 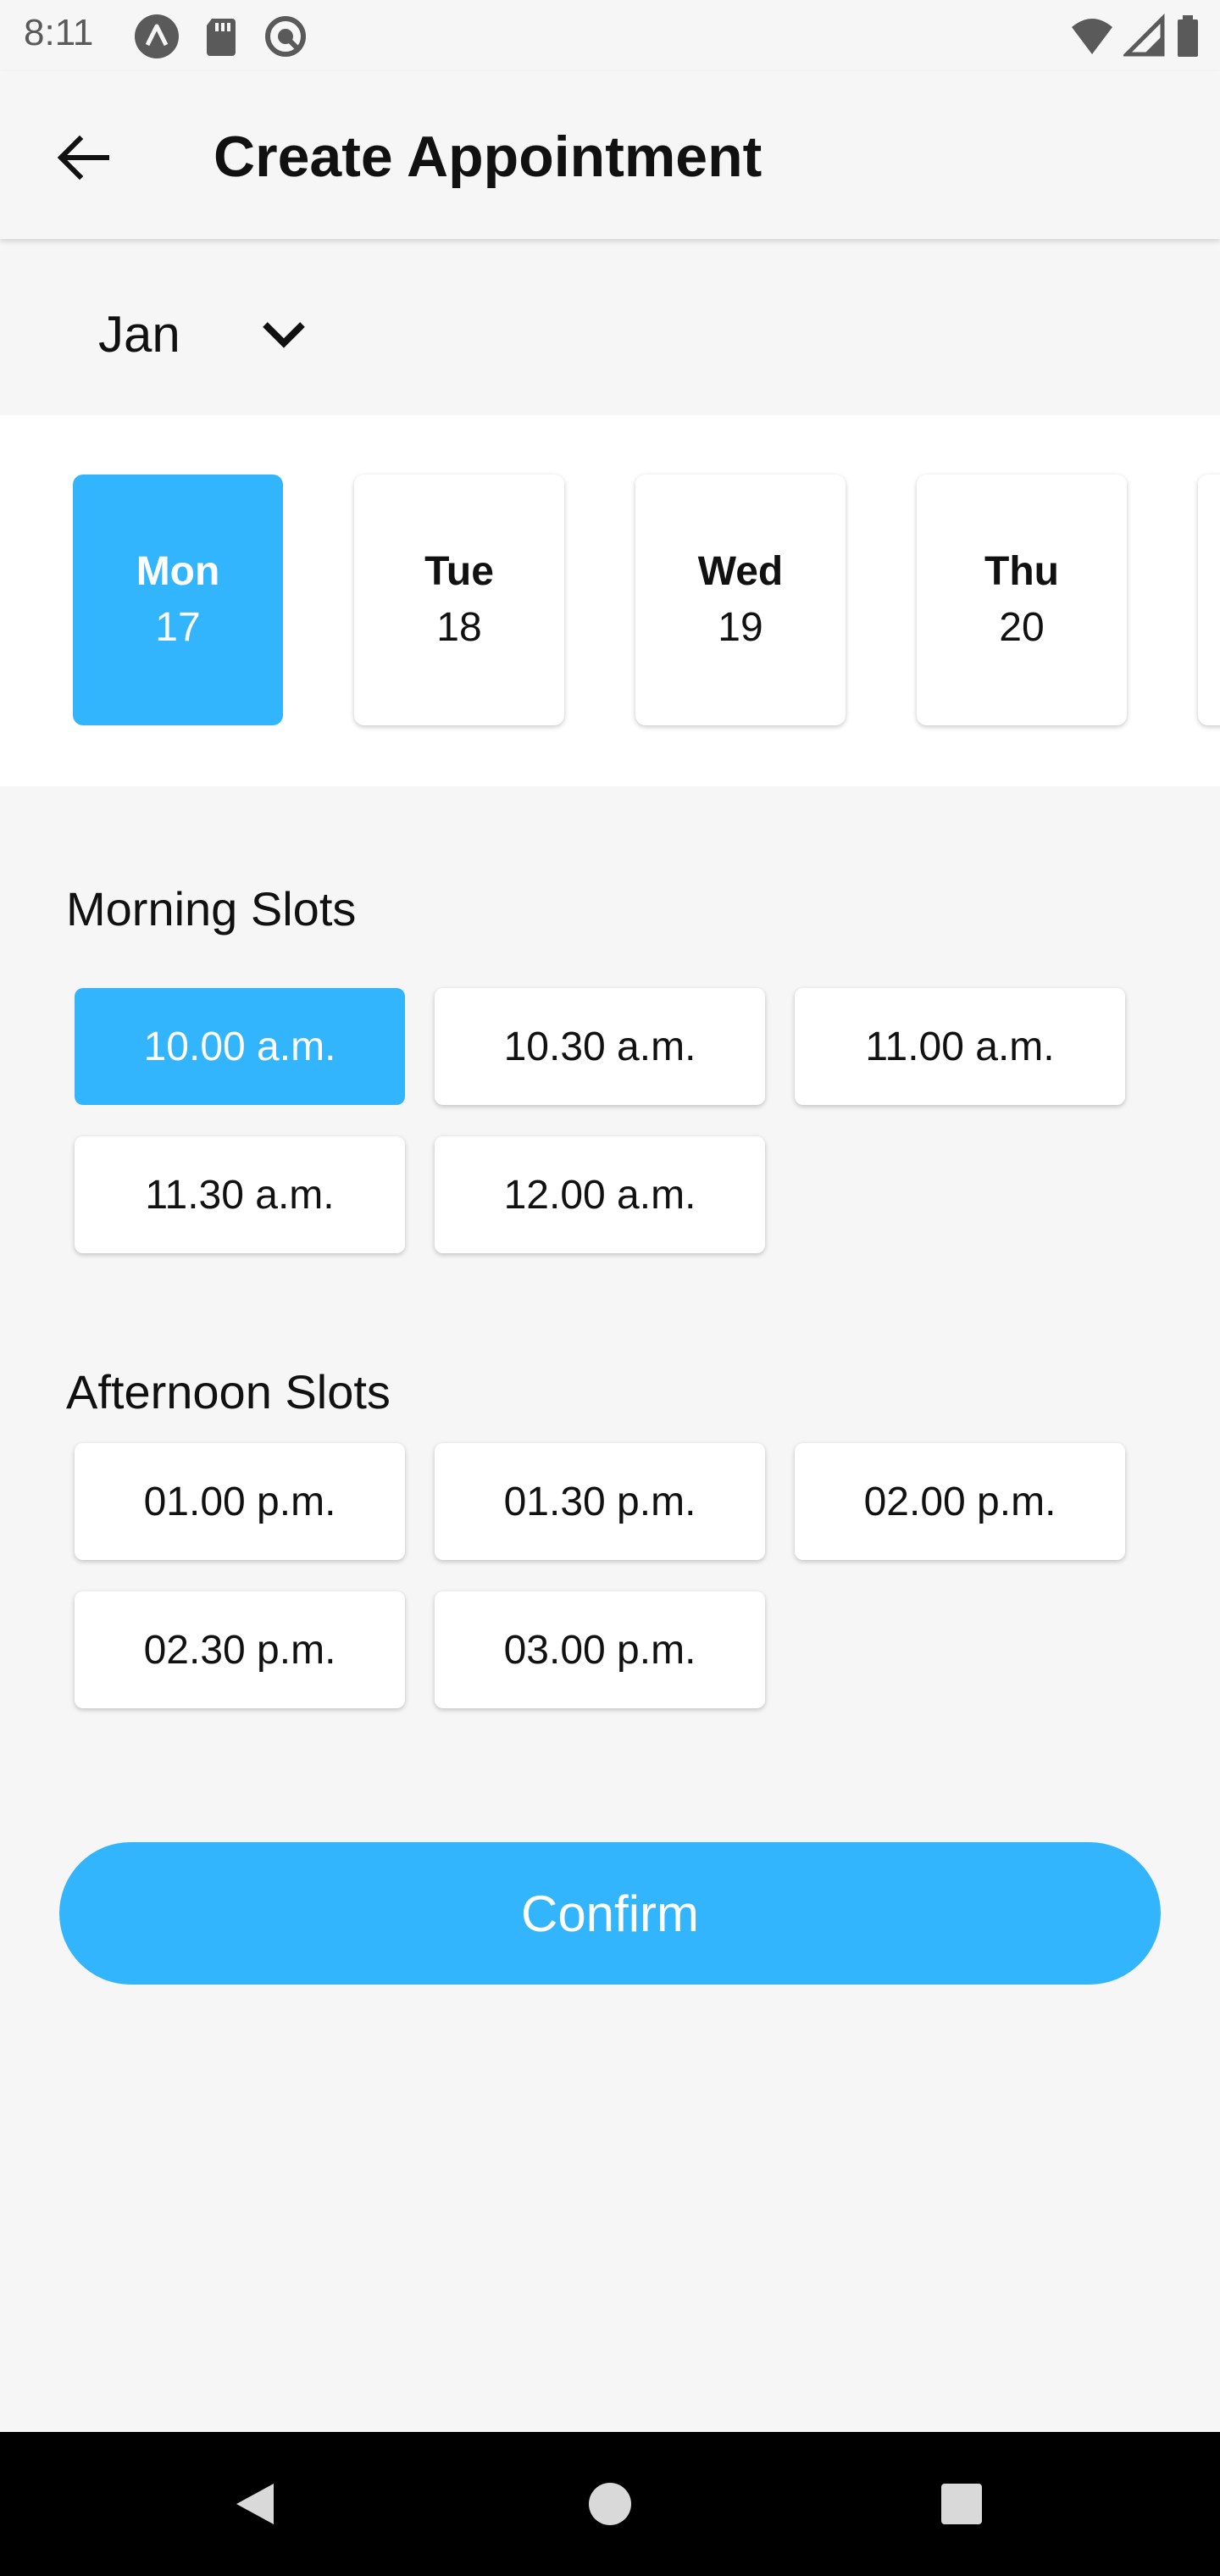 I want to click on time-slot-button: 01.30 p.m., so click(x=600, y=1501).